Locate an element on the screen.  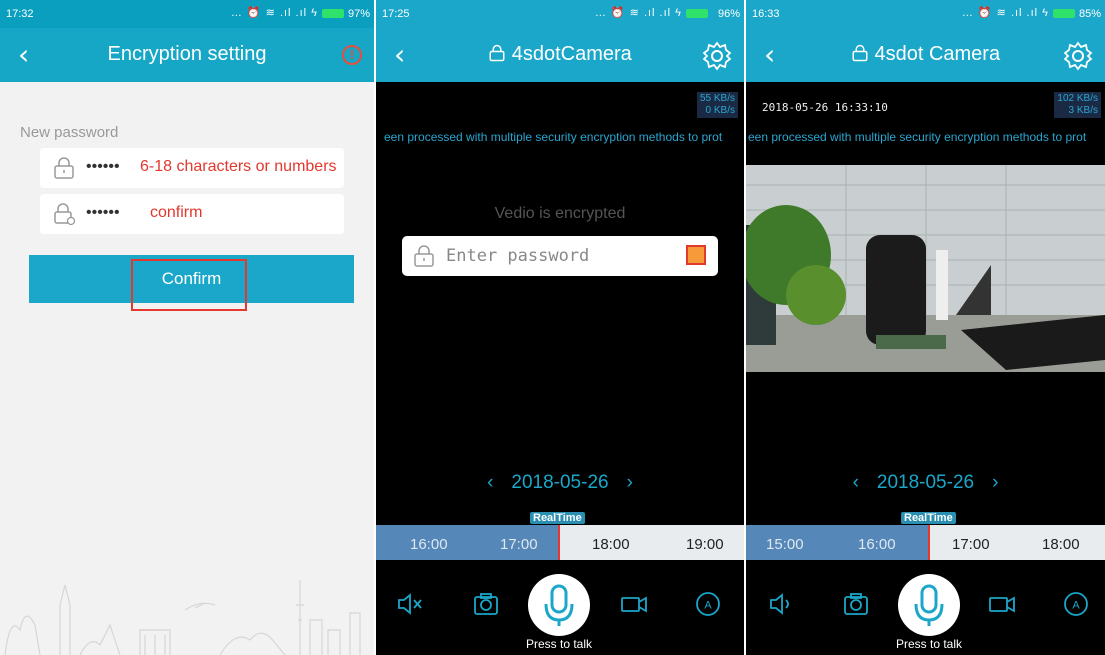
mute-icon is located at coordinates (410, 604).